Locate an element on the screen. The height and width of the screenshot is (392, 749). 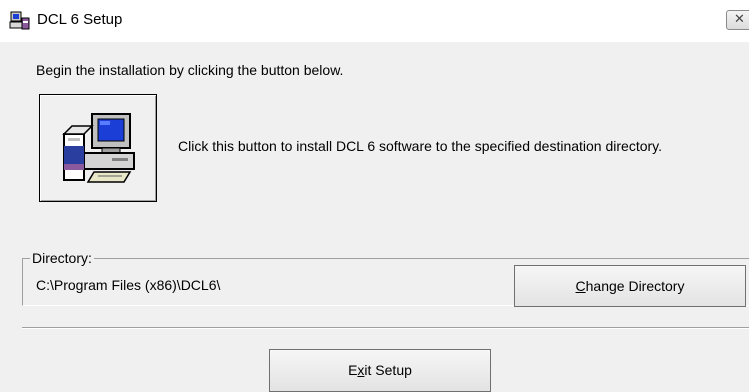
exit-setup-button: Exit Setup is located at coordinates (380, 370).